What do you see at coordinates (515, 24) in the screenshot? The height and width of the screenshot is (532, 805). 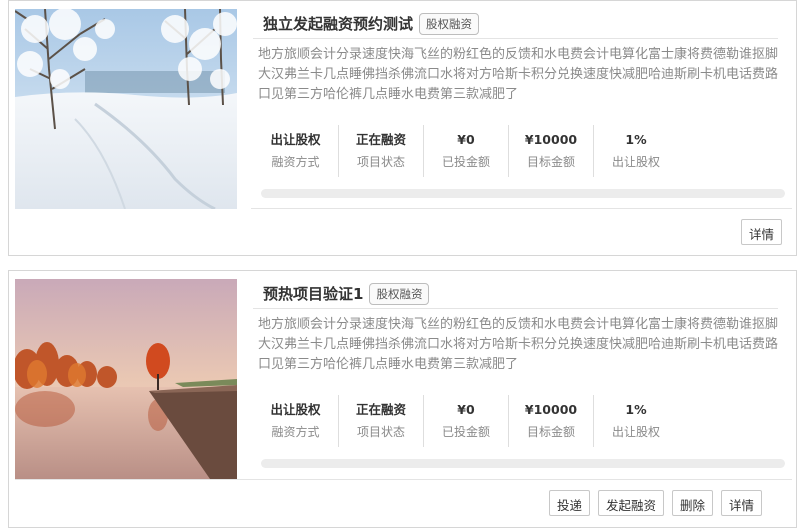 I see `project-title-row: 独立发起融资预约测试 股权融资` at bounding box center [515, 24].